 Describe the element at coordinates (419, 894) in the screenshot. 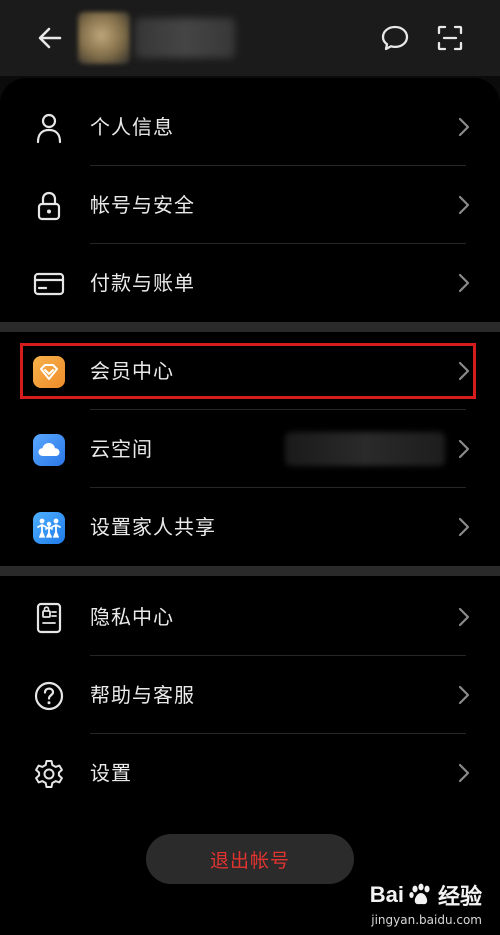

I see `paw-logo-icon` at that location.